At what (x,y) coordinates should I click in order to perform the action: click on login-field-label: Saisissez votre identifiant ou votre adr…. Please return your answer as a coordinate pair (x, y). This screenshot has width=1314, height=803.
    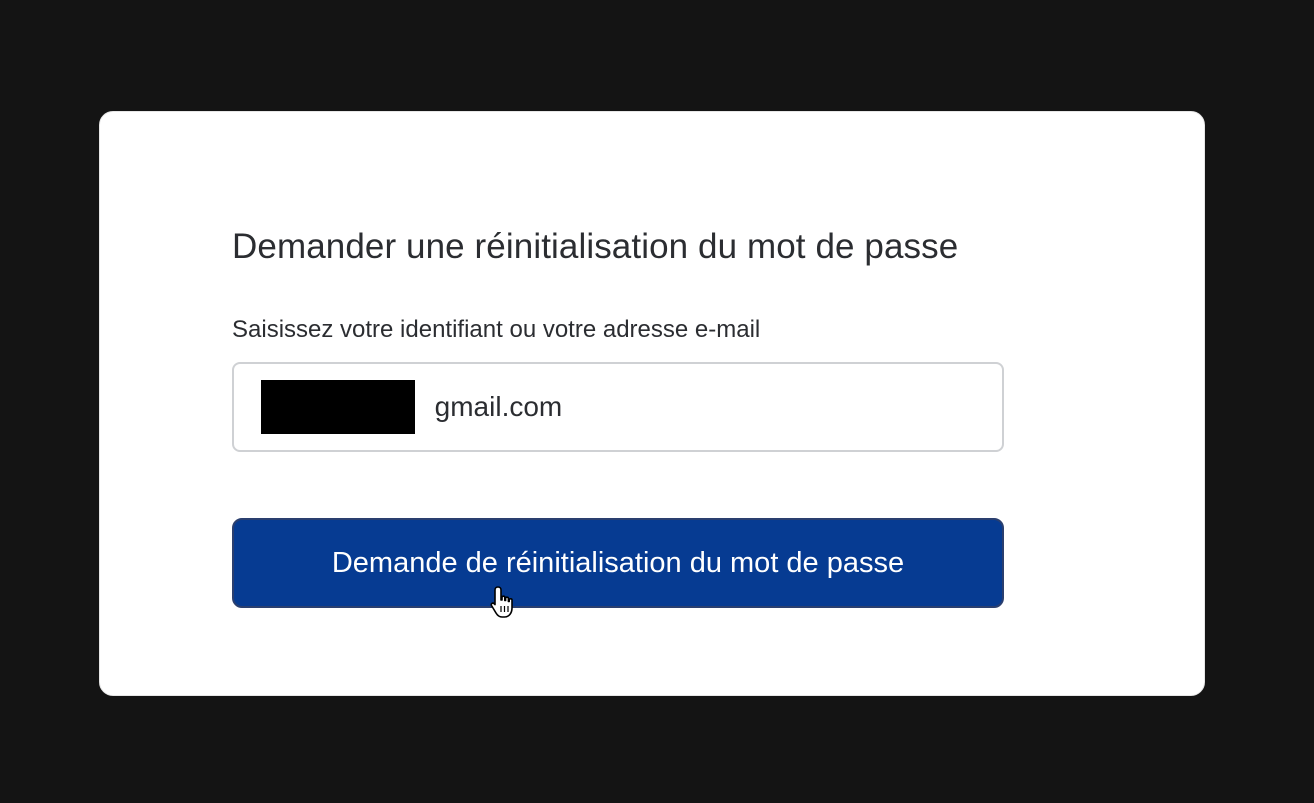
    Looking at the image, I should click on (496, 329).